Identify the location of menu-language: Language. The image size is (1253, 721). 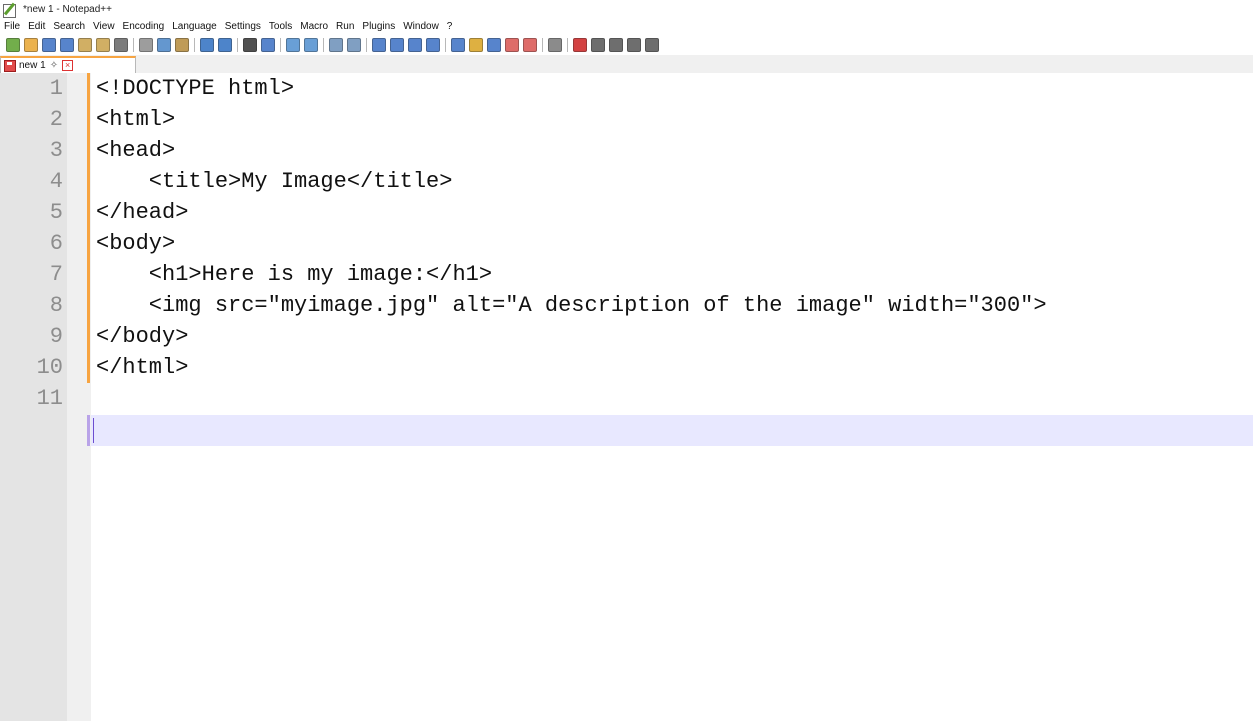
(194, 26).